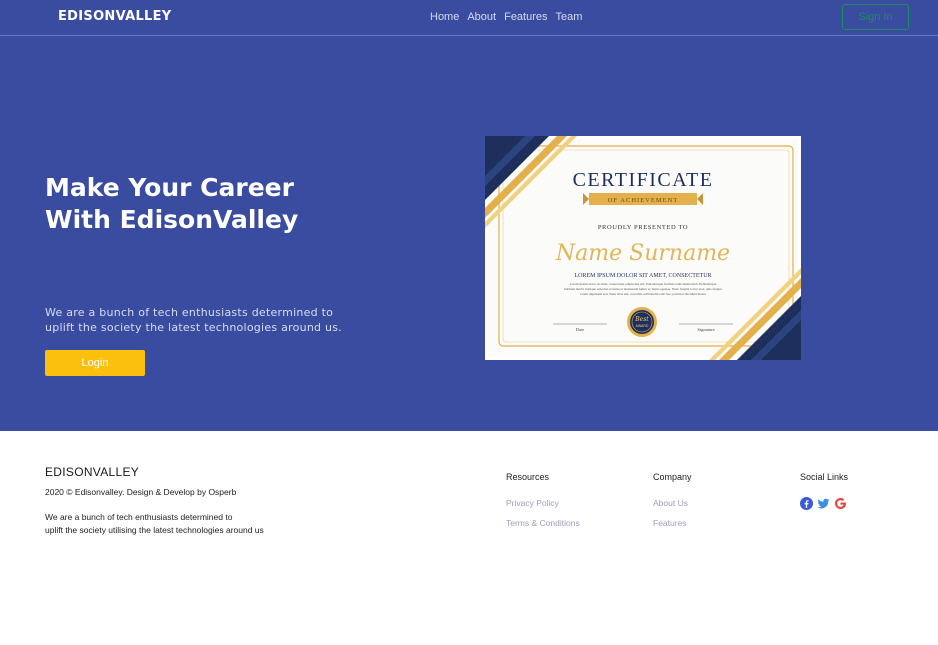  I want to click on about-us-link: About Us, so click(670, 503).